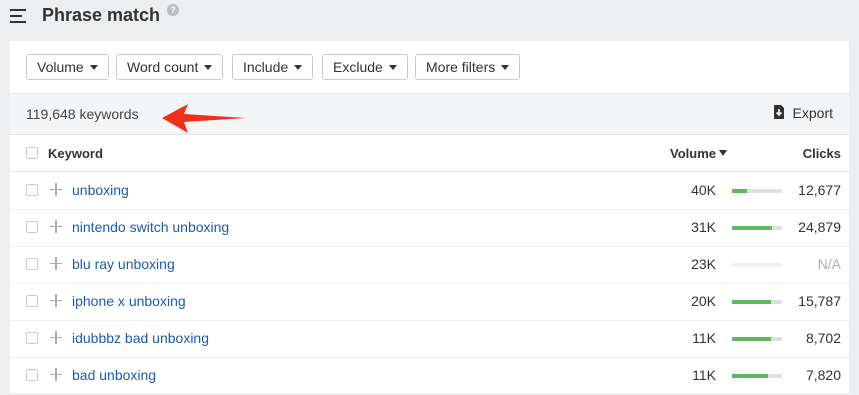 This screenshot has height=395, width=859. What do you see at coordinates (429, 153) in the screenshot?
I see `table-header: Keyword Volume Clicks` at bounding box center [429, 153].